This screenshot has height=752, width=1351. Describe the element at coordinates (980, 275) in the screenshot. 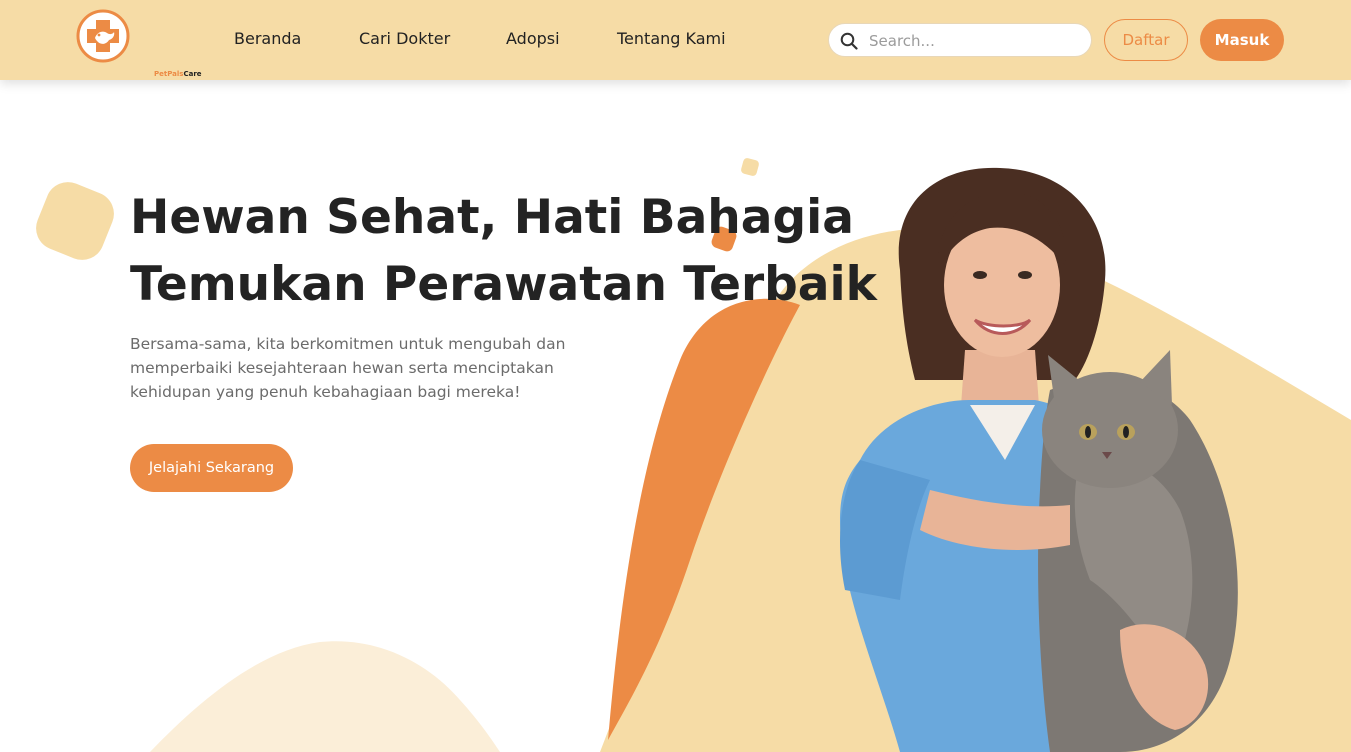

I see `eye-left` at that location.